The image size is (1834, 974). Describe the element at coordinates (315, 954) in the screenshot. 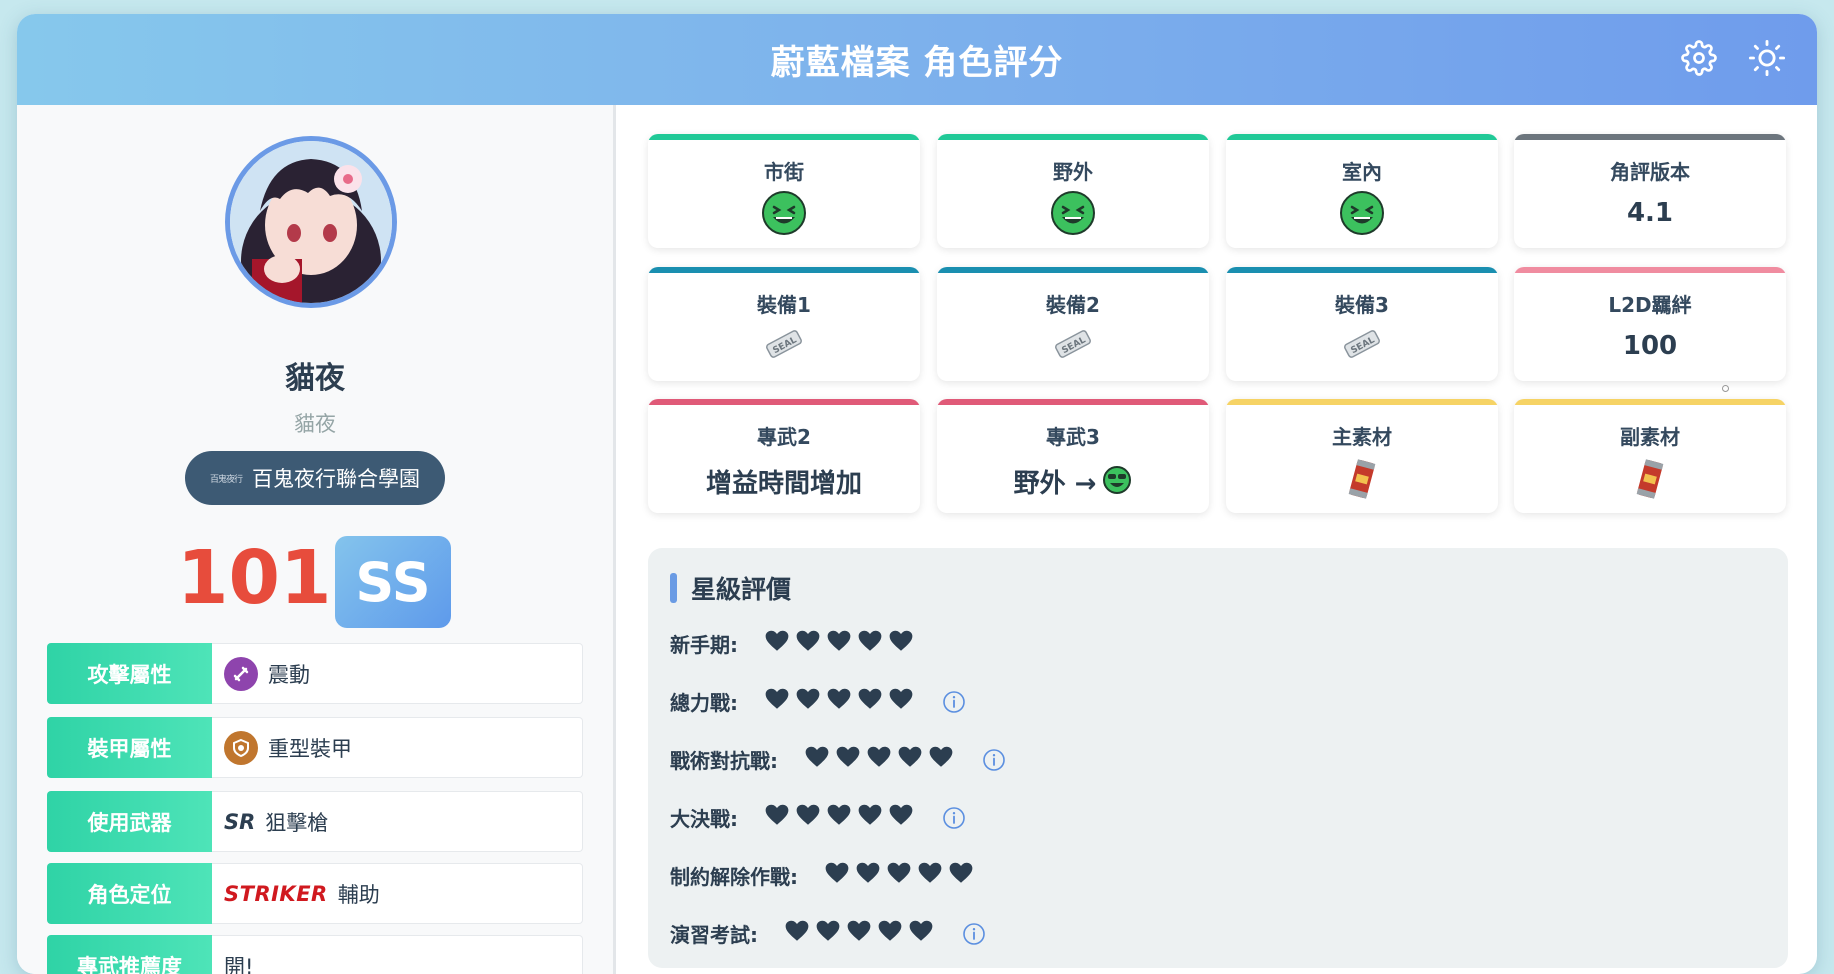

I see `info-row-unique-weapon: 專武推薦度 開!` at that location.